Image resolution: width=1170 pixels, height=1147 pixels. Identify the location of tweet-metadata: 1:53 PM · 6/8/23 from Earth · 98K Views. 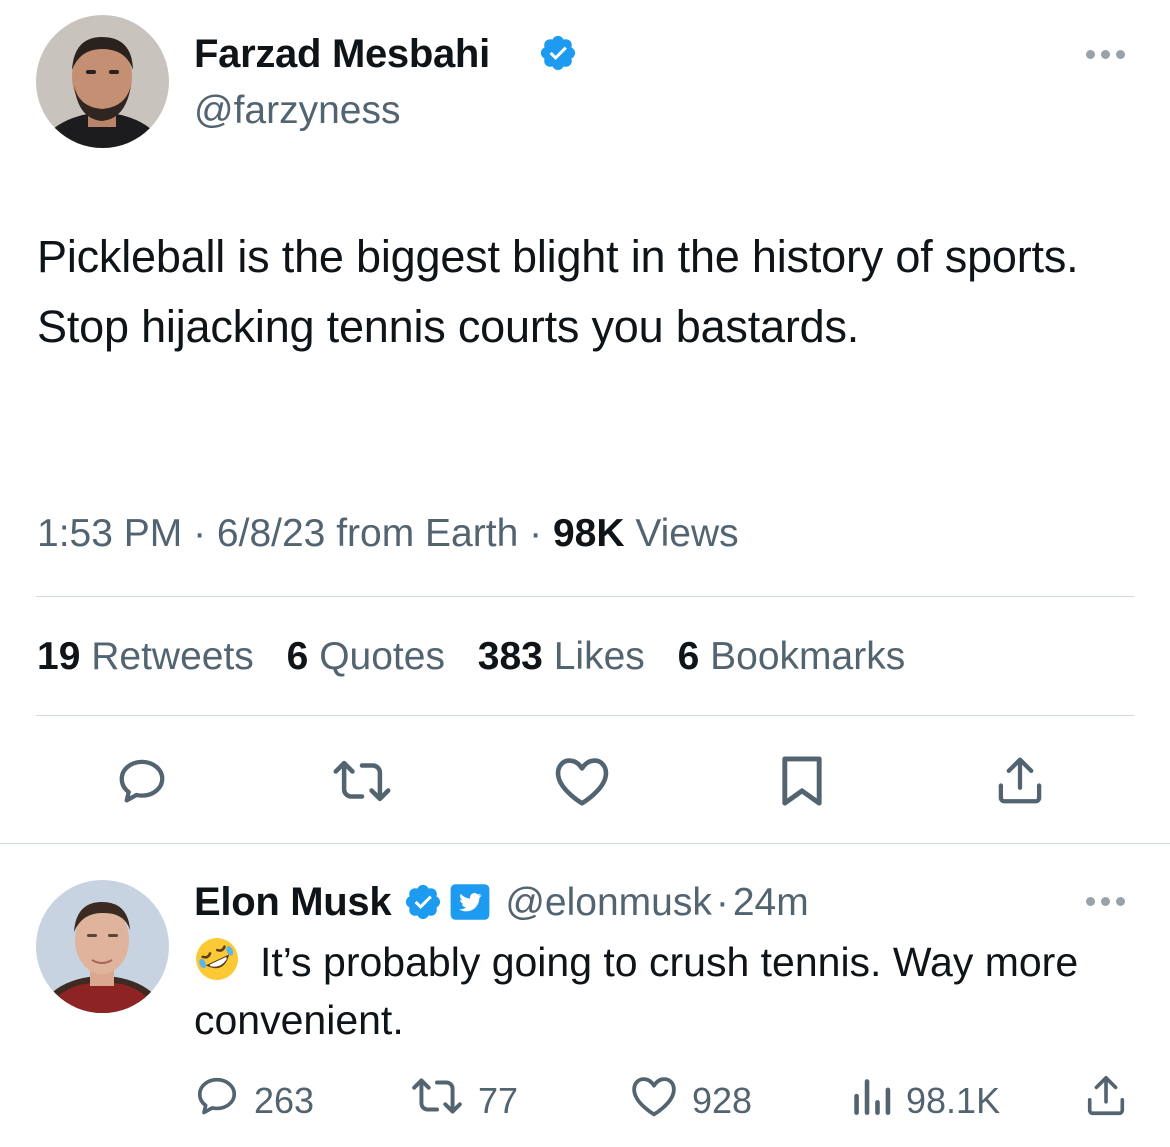
(388, 533).